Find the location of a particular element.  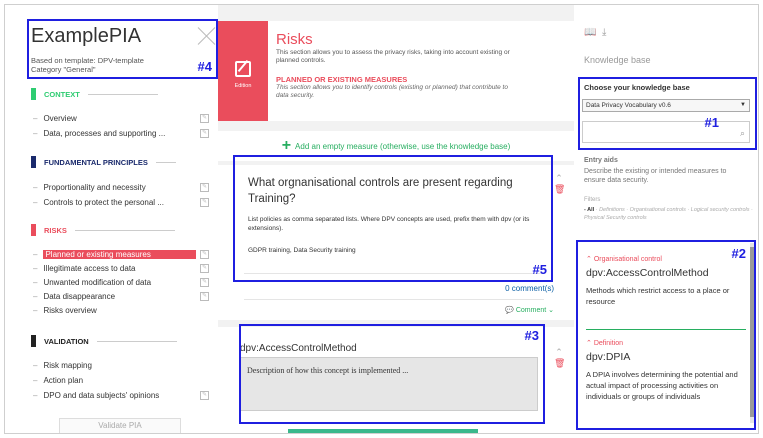

edit-icon is located at coordinates (243, 69).